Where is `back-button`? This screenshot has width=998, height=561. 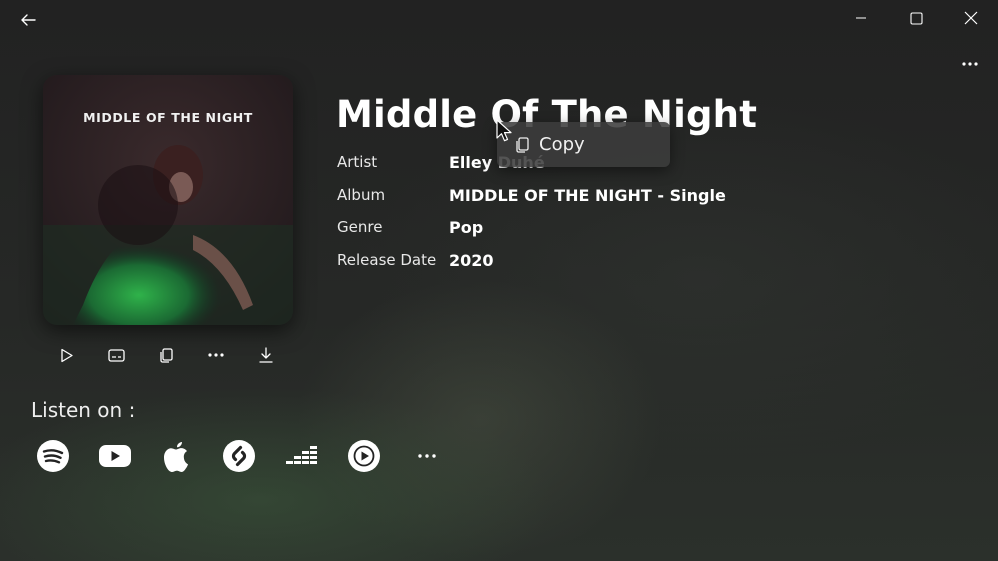
back-button is located at coordinates (28, 20).